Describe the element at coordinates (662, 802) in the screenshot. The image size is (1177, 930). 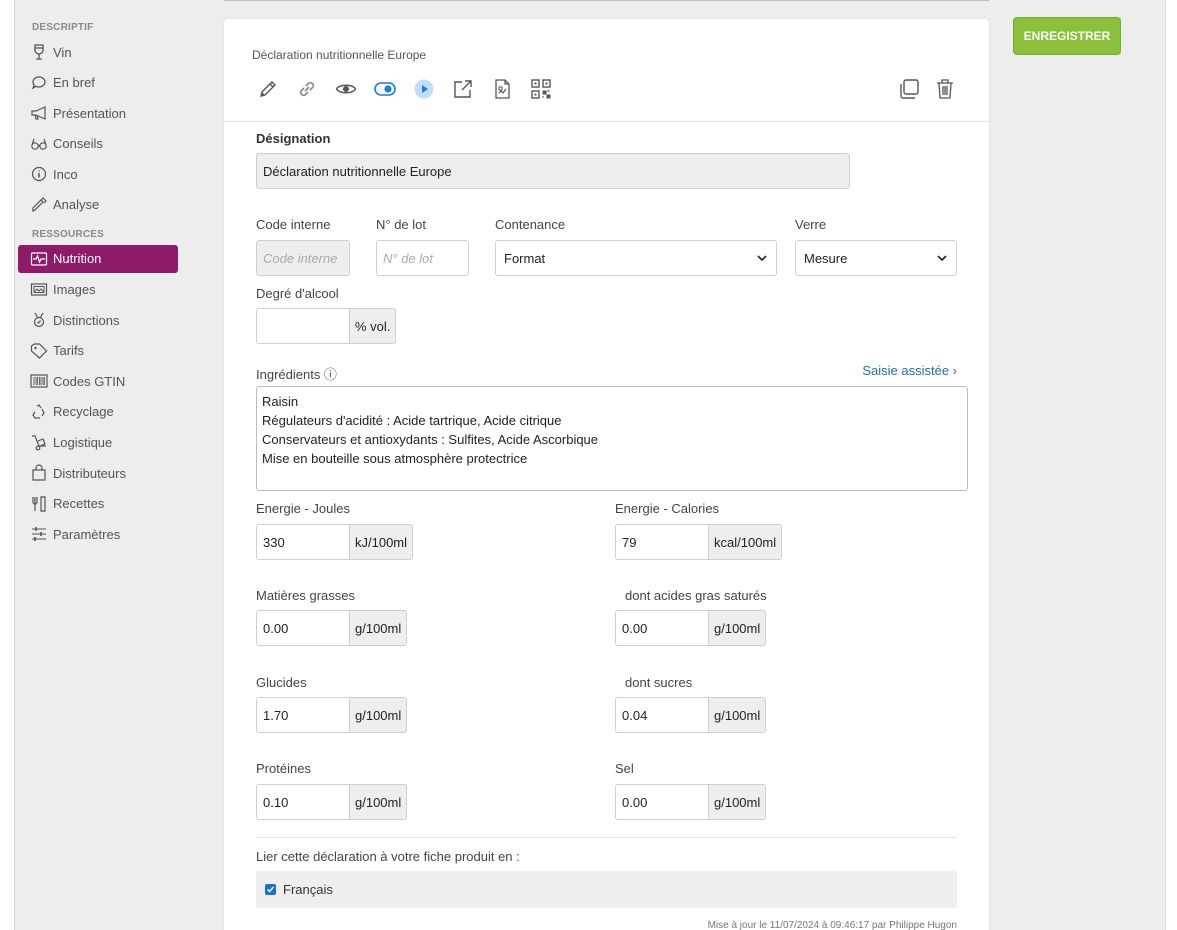
I see `sel-field: 0.00` at that location.